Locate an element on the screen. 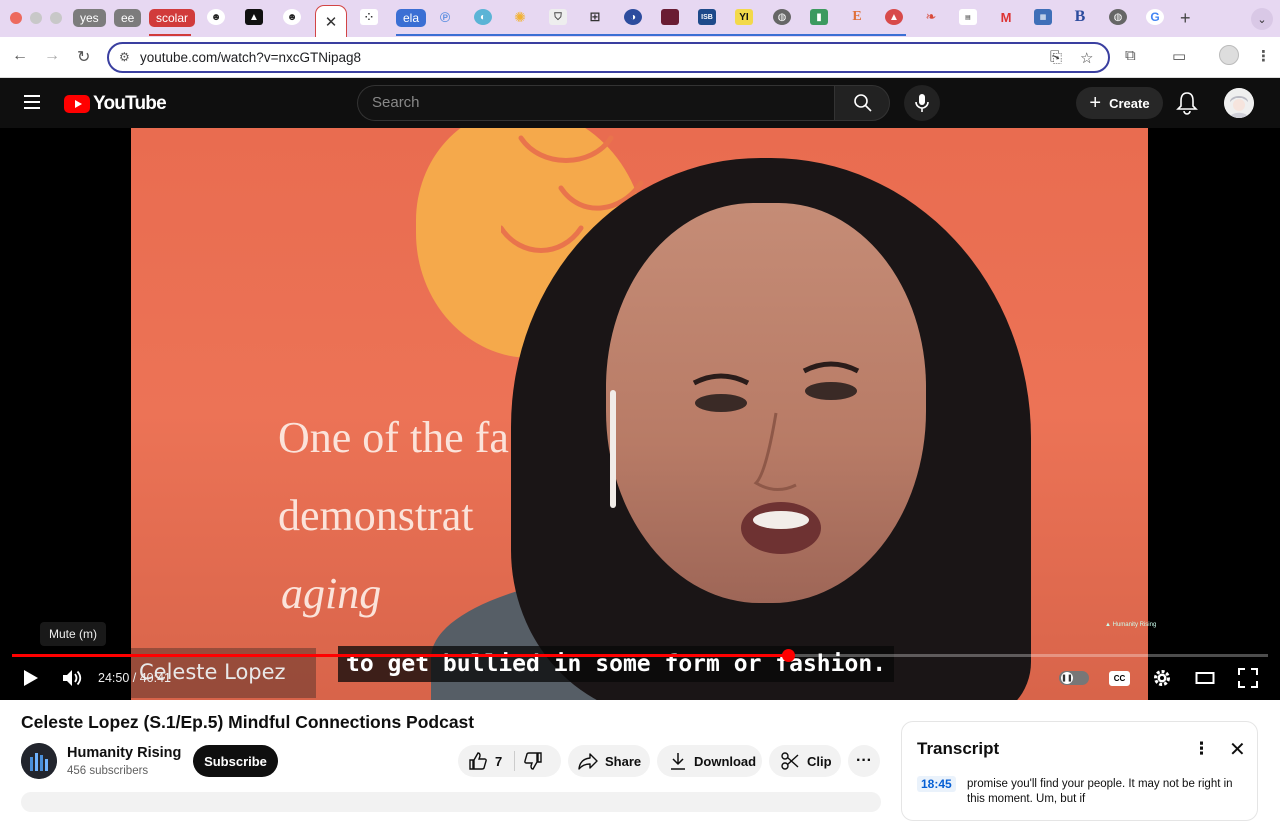 The height and width of the screenshot is (821, 1280). subscriber-count: 456 subscribers is located at coordinates (108, 771).